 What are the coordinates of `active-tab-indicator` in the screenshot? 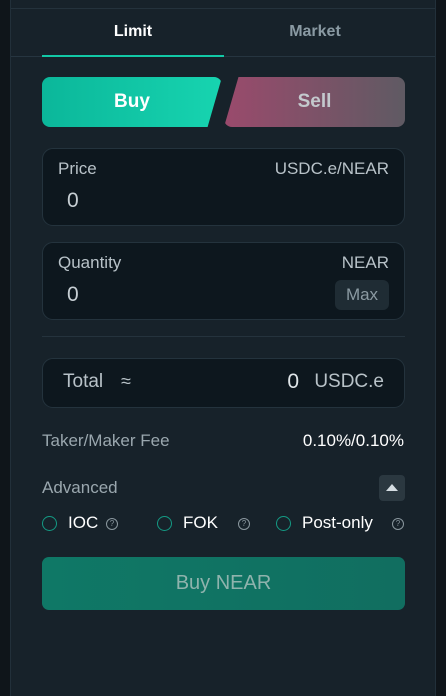 It's located at (133, 56).